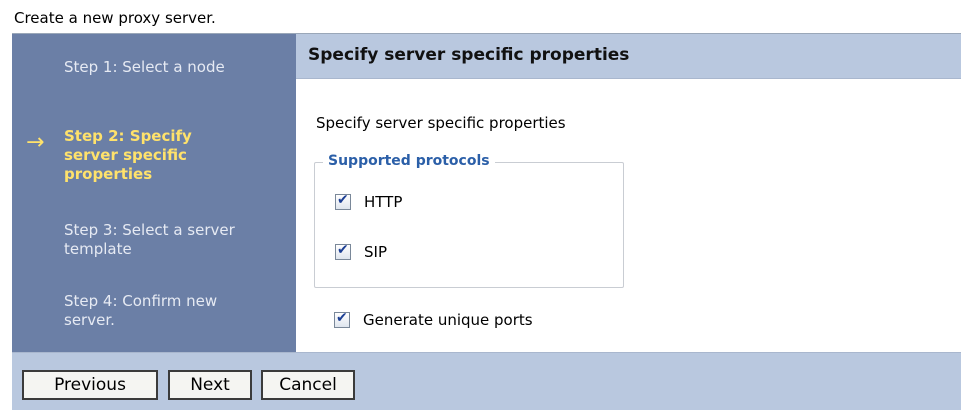 The height and width of the screenshot is (410, 961). Describe the element at coordinates (308, 385) in the screenshot. I see `cancel-button: Cancel` at that location.